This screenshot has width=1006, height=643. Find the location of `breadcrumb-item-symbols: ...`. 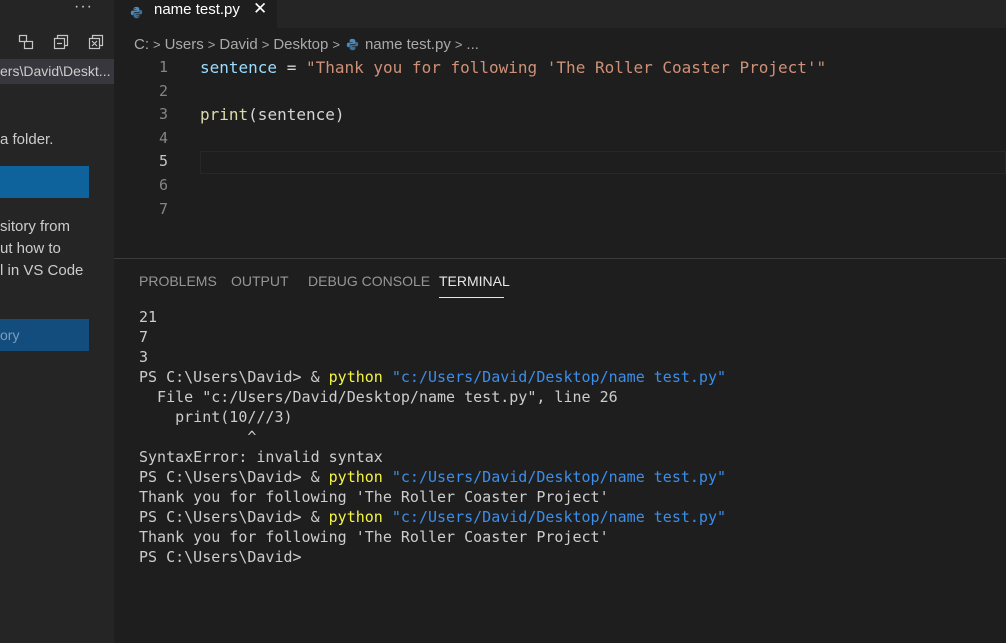

breadcrumb-item-symbols: ... is located at coordinates (472, 44).